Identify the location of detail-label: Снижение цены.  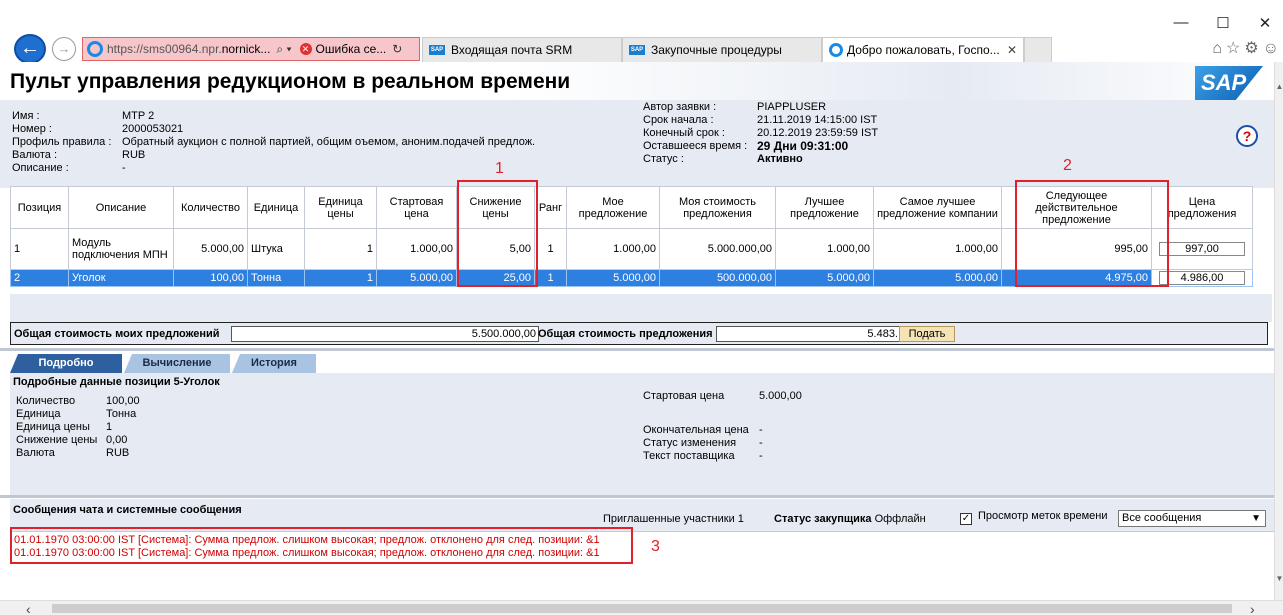
(57, 440).